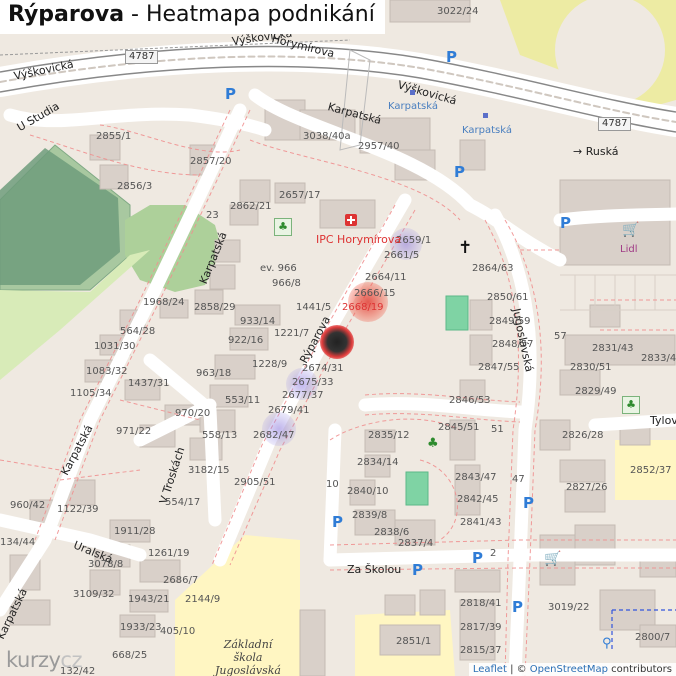 Image resolution: width=676 pixels, height=676 pixels. What do you see at coordinates (149, 383) in the screenshot?
I see `house-number: 1437/31` at bounding box center [149, 383].